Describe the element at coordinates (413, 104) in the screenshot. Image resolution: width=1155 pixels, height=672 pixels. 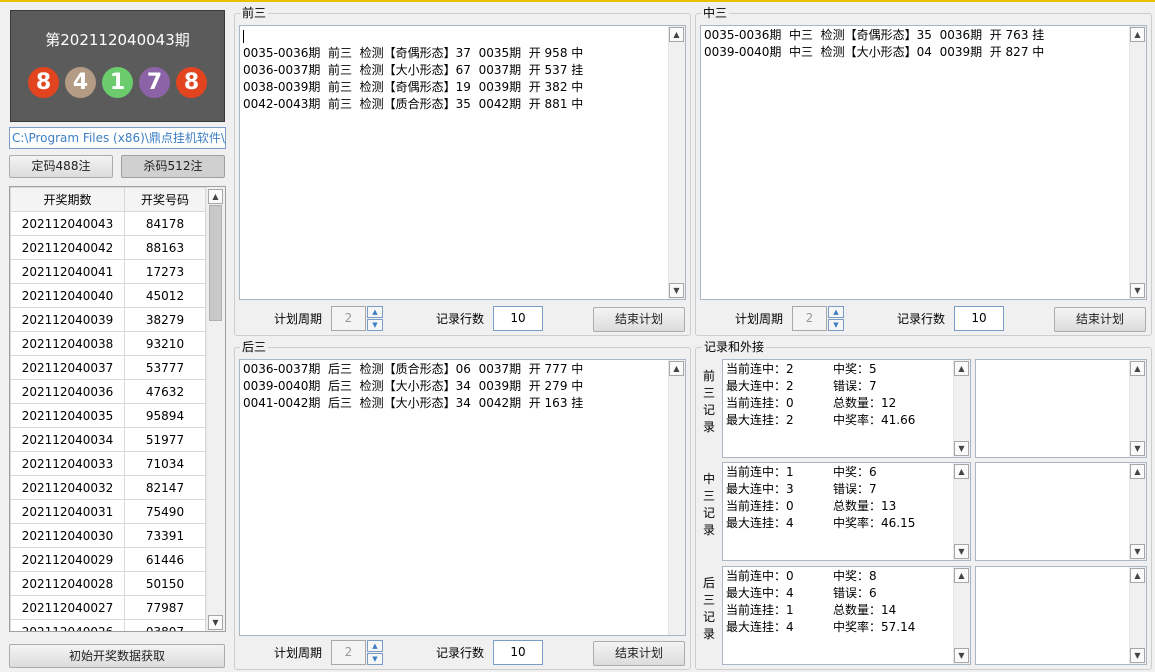
I see `log-line: 0042-0043期 前三 检测【质合形态】35 0042期 开 881 中` at that location.